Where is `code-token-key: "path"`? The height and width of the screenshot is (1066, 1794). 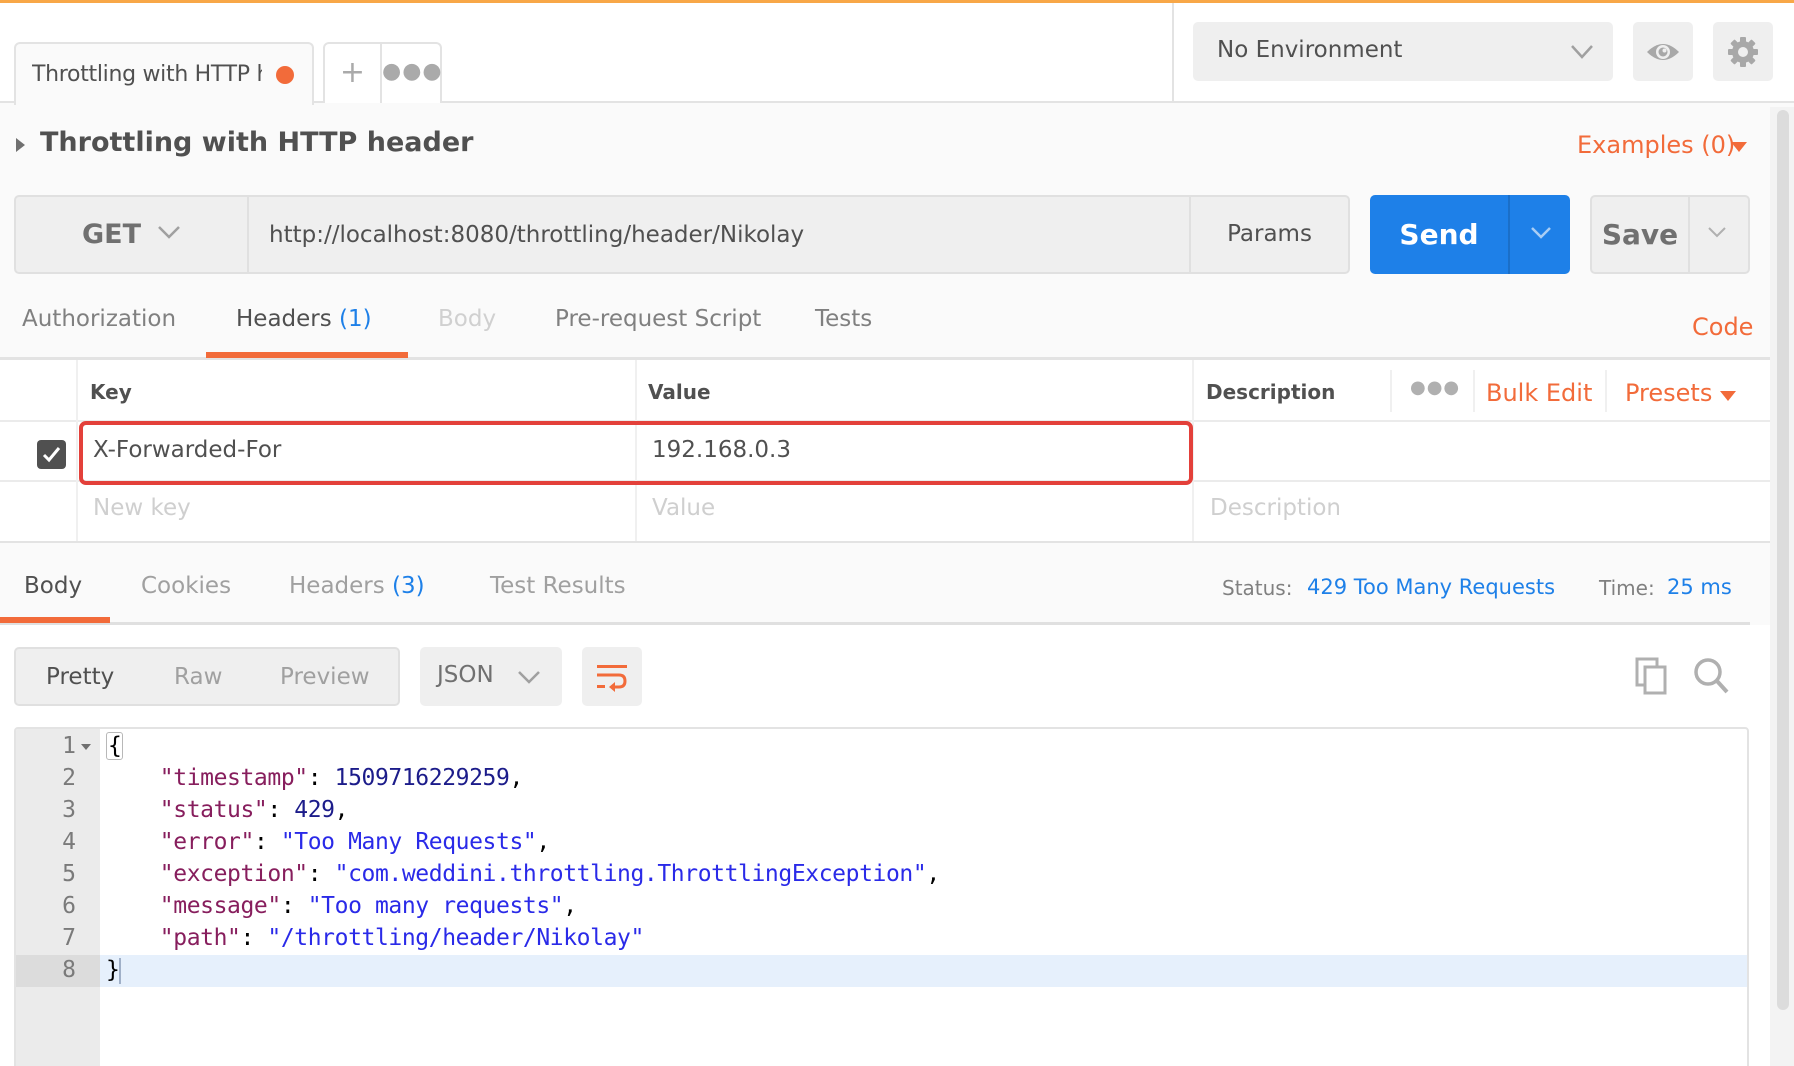
code-token-key: "path" is located at coordinates (200, 938).